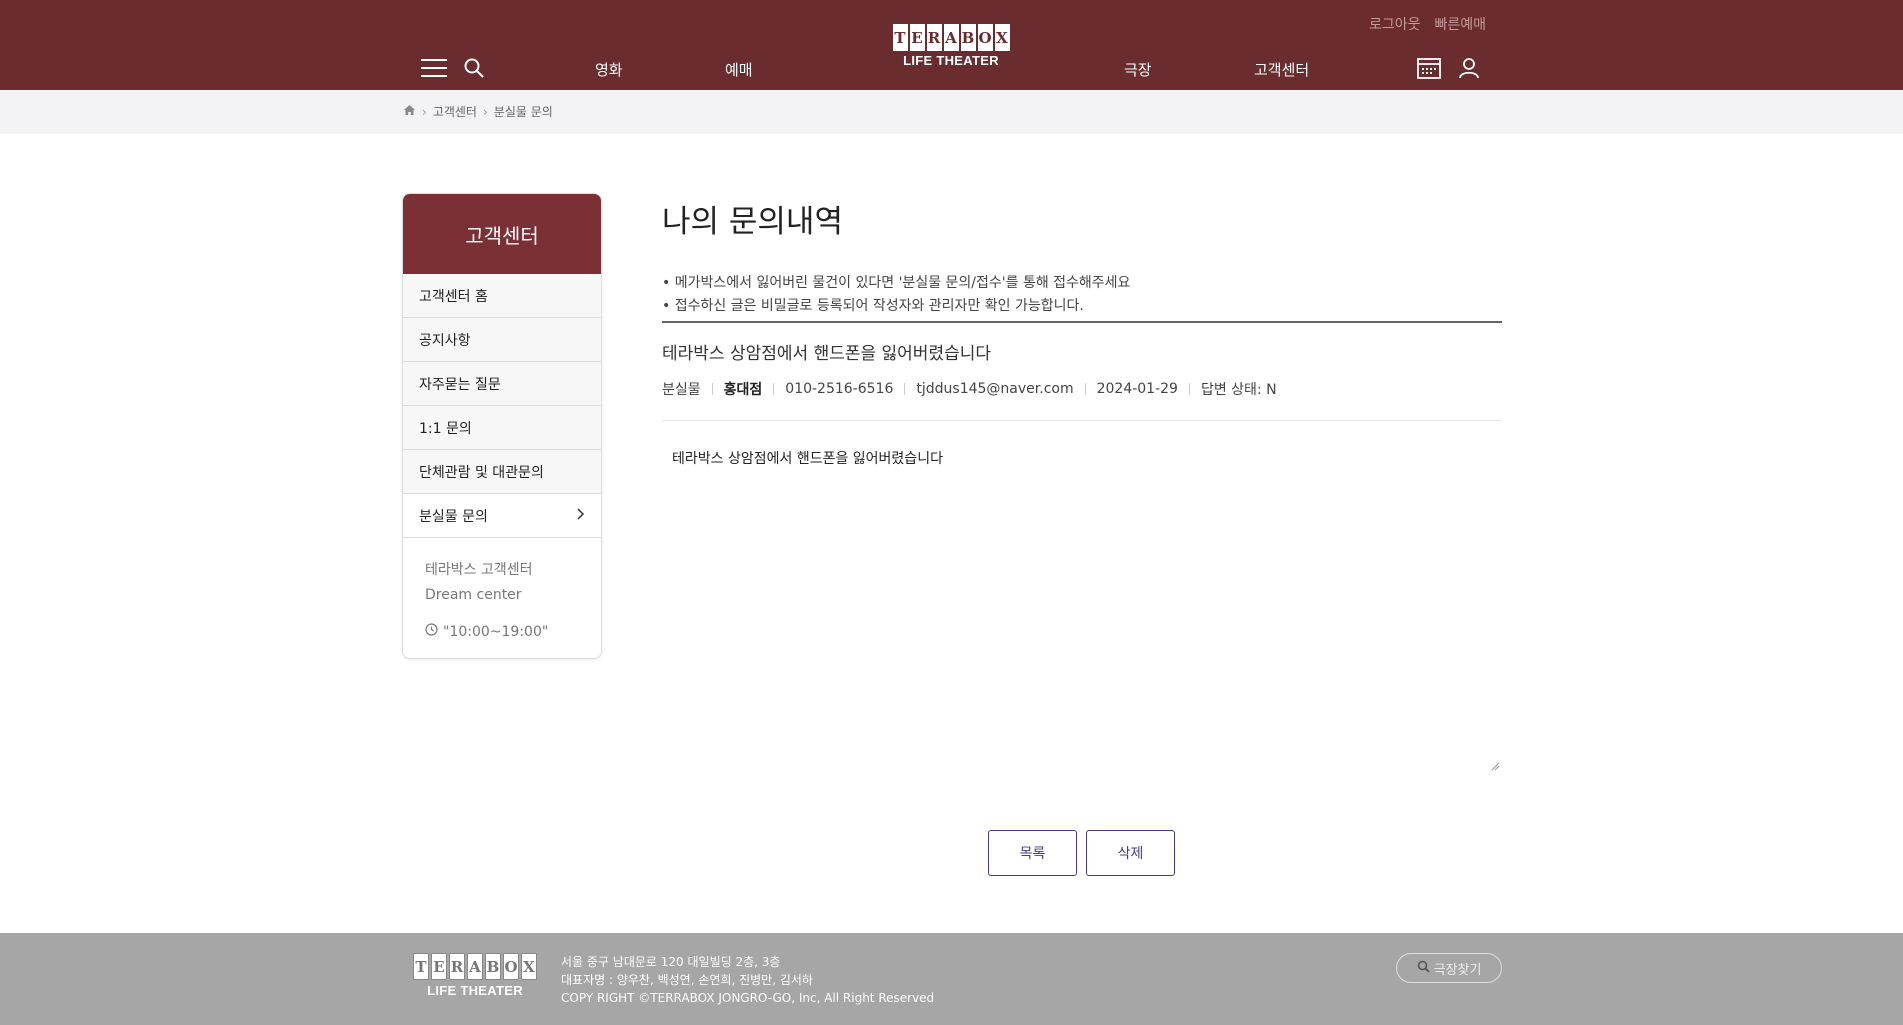  I want to click on footer-logo: T E R A B O X LIFE THEATER, so click(475, 975).